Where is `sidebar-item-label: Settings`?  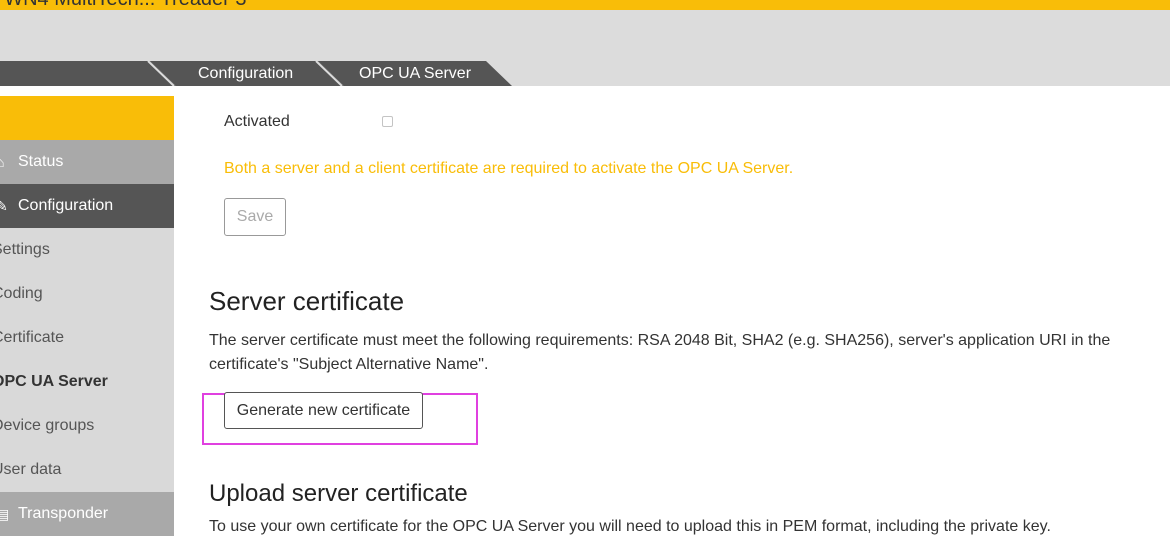 sidebar-item-label: Settings is located at coordinates (25, 249).